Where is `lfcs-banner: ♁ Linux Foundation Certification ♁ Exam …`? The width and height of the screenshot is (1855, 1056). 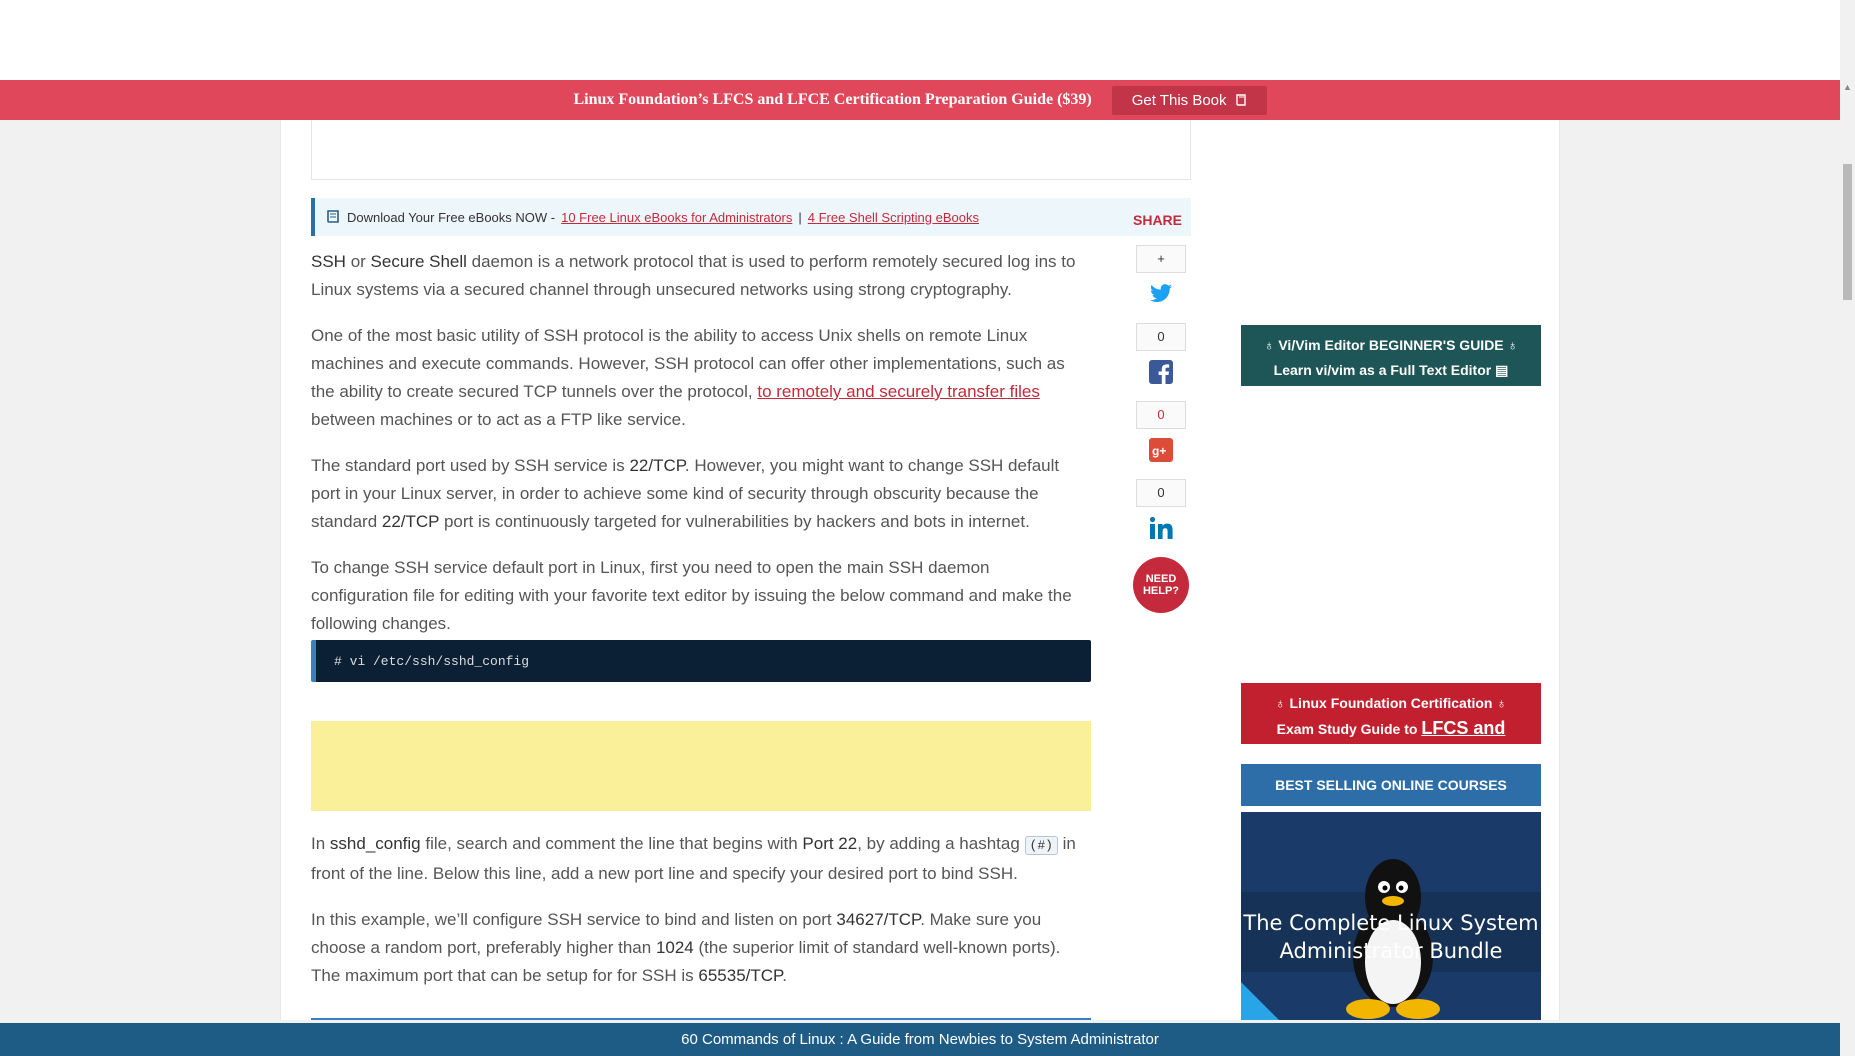 lfcs-banner: ♁ Linux Foundation Certification ♁ Exam … is located at coordinates (1391, 723).